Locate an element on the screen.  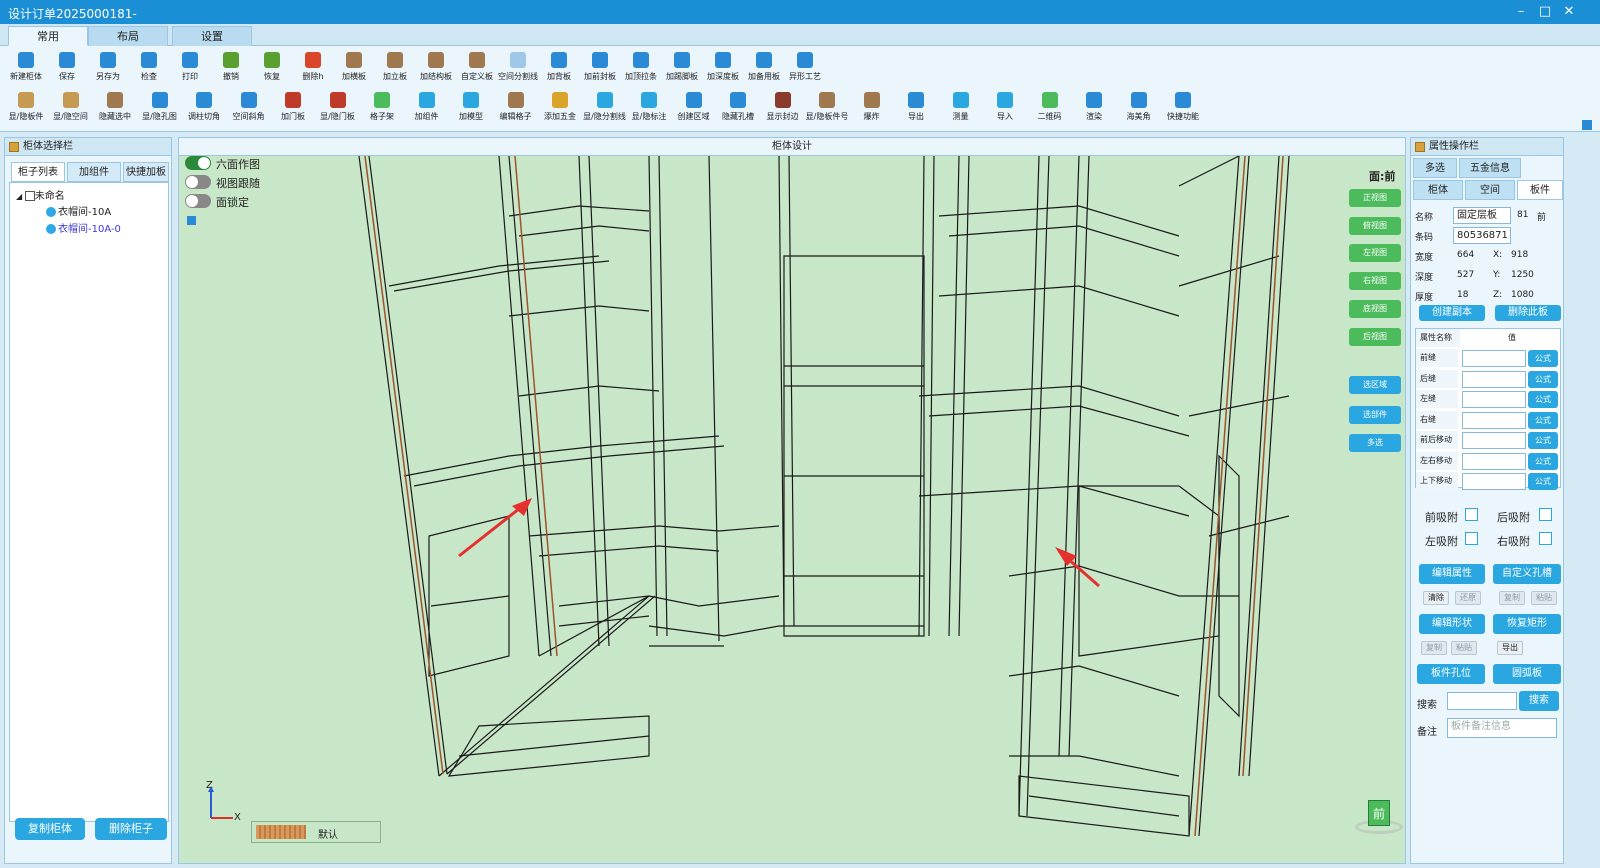
tab-cabinet-list: 柜子列表 is located at coordinates (38, 172).